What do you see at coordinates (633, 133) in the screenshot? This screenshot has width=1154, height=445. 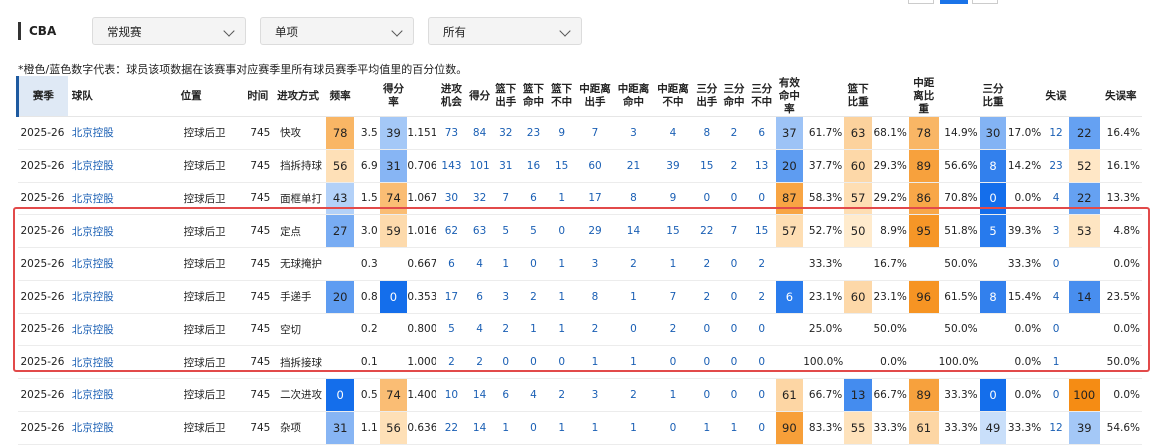 I see `cell-mid-fgm: 3` at bounding box center [633, 133].